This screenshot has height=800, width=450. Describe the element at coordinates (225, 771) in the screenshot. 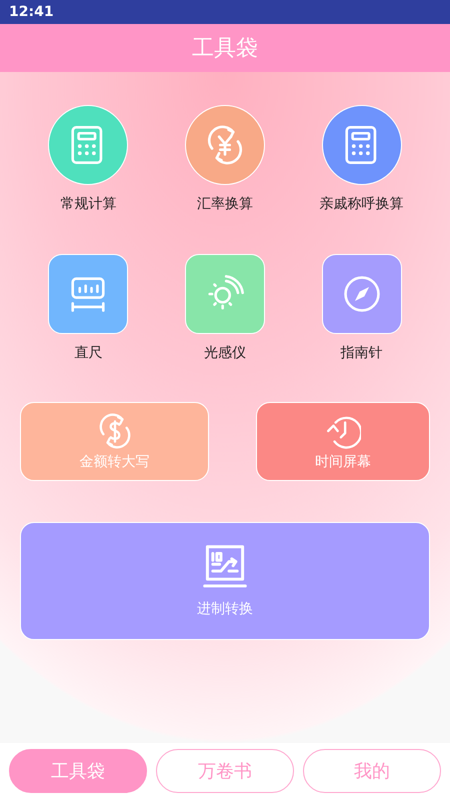

I see `nav-tab: 万卷书` at that location.